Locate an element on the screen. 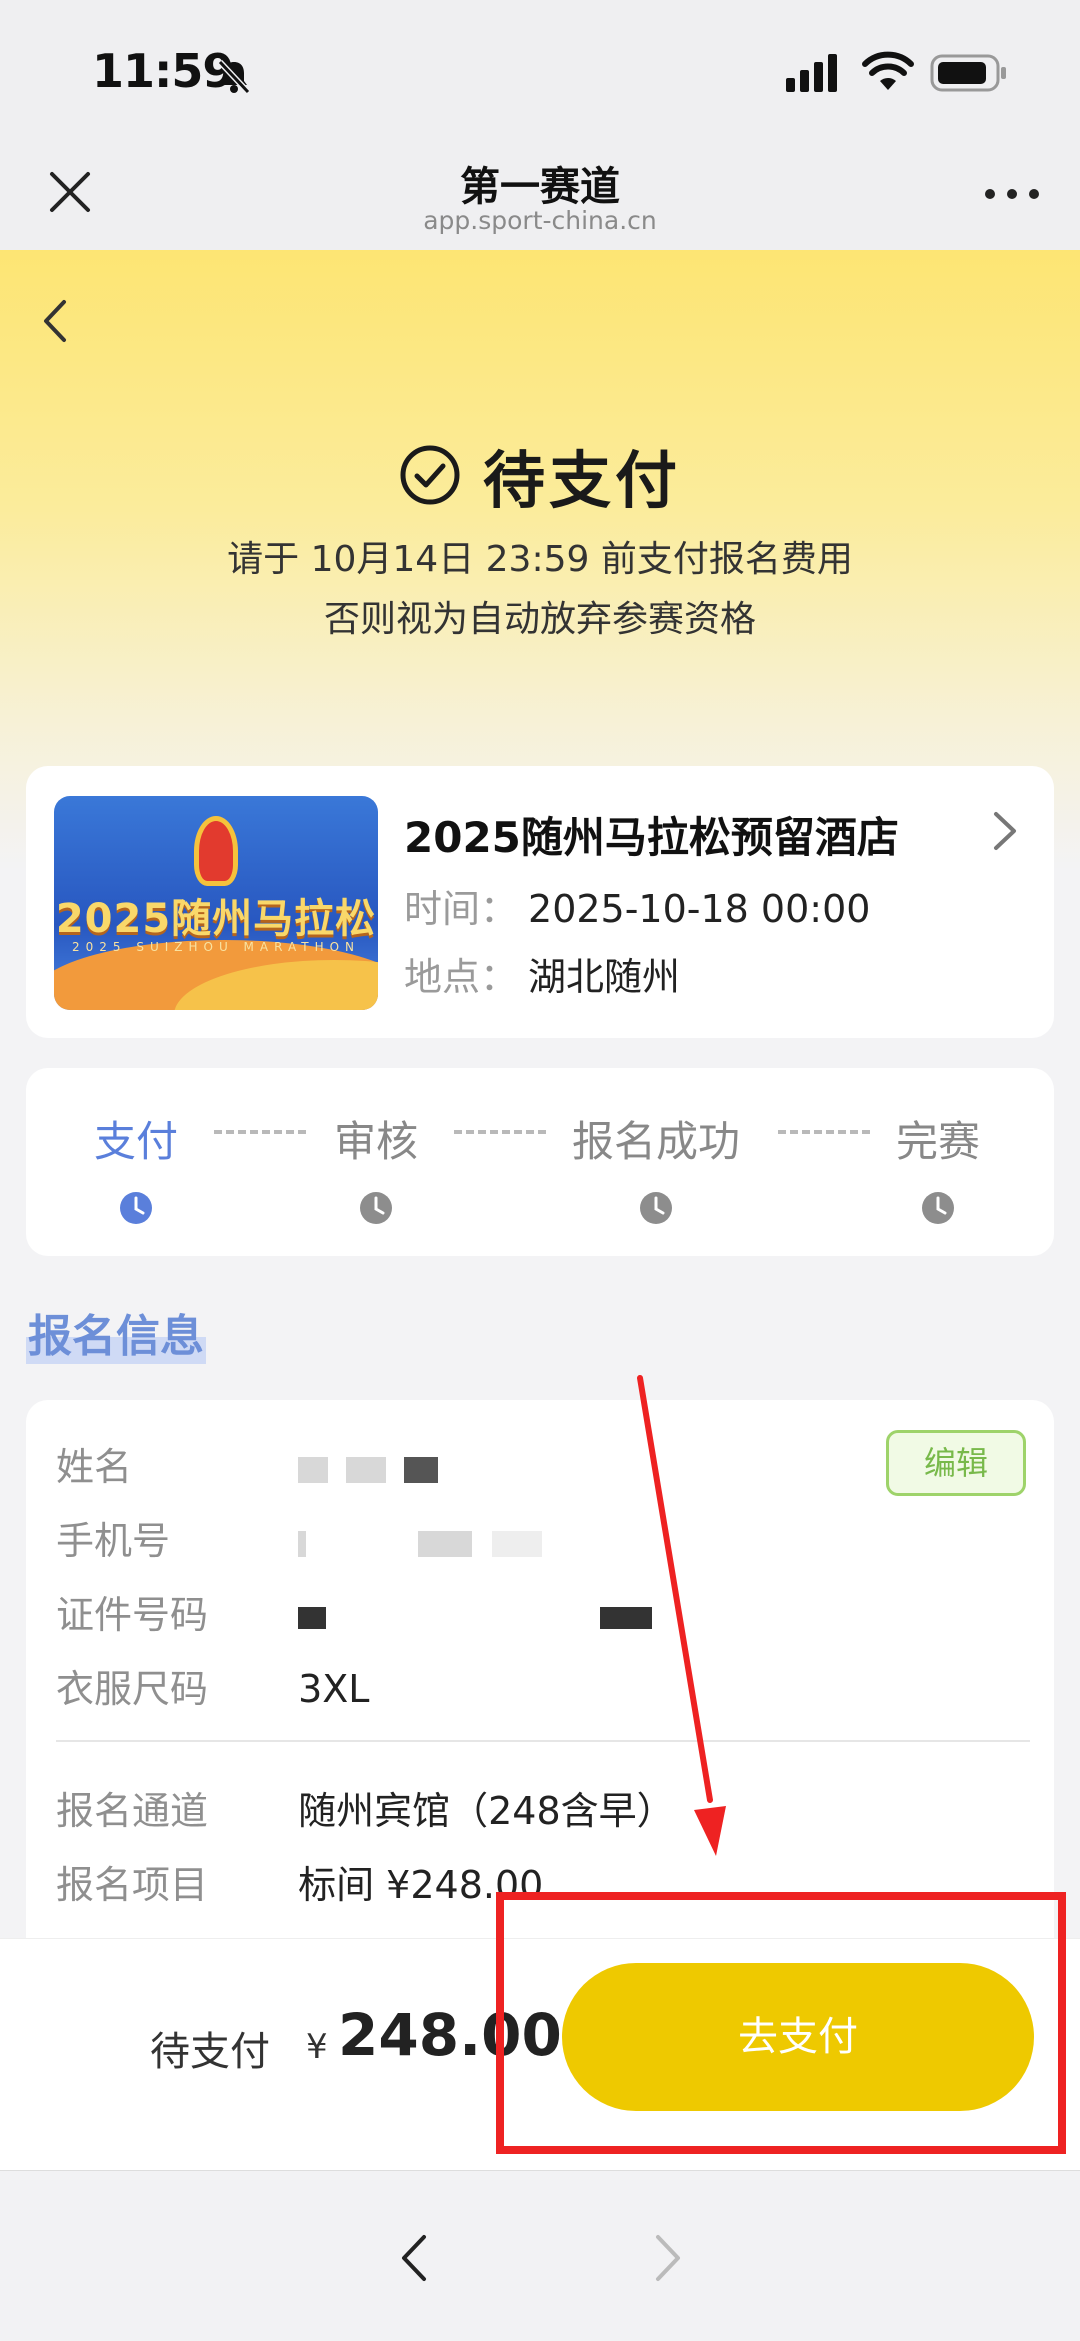 The height and width of the screenshot is (2341, 1080). progress-steps: 支付 审核 报名成功 完赛 is located at coordinates (540, 1162).